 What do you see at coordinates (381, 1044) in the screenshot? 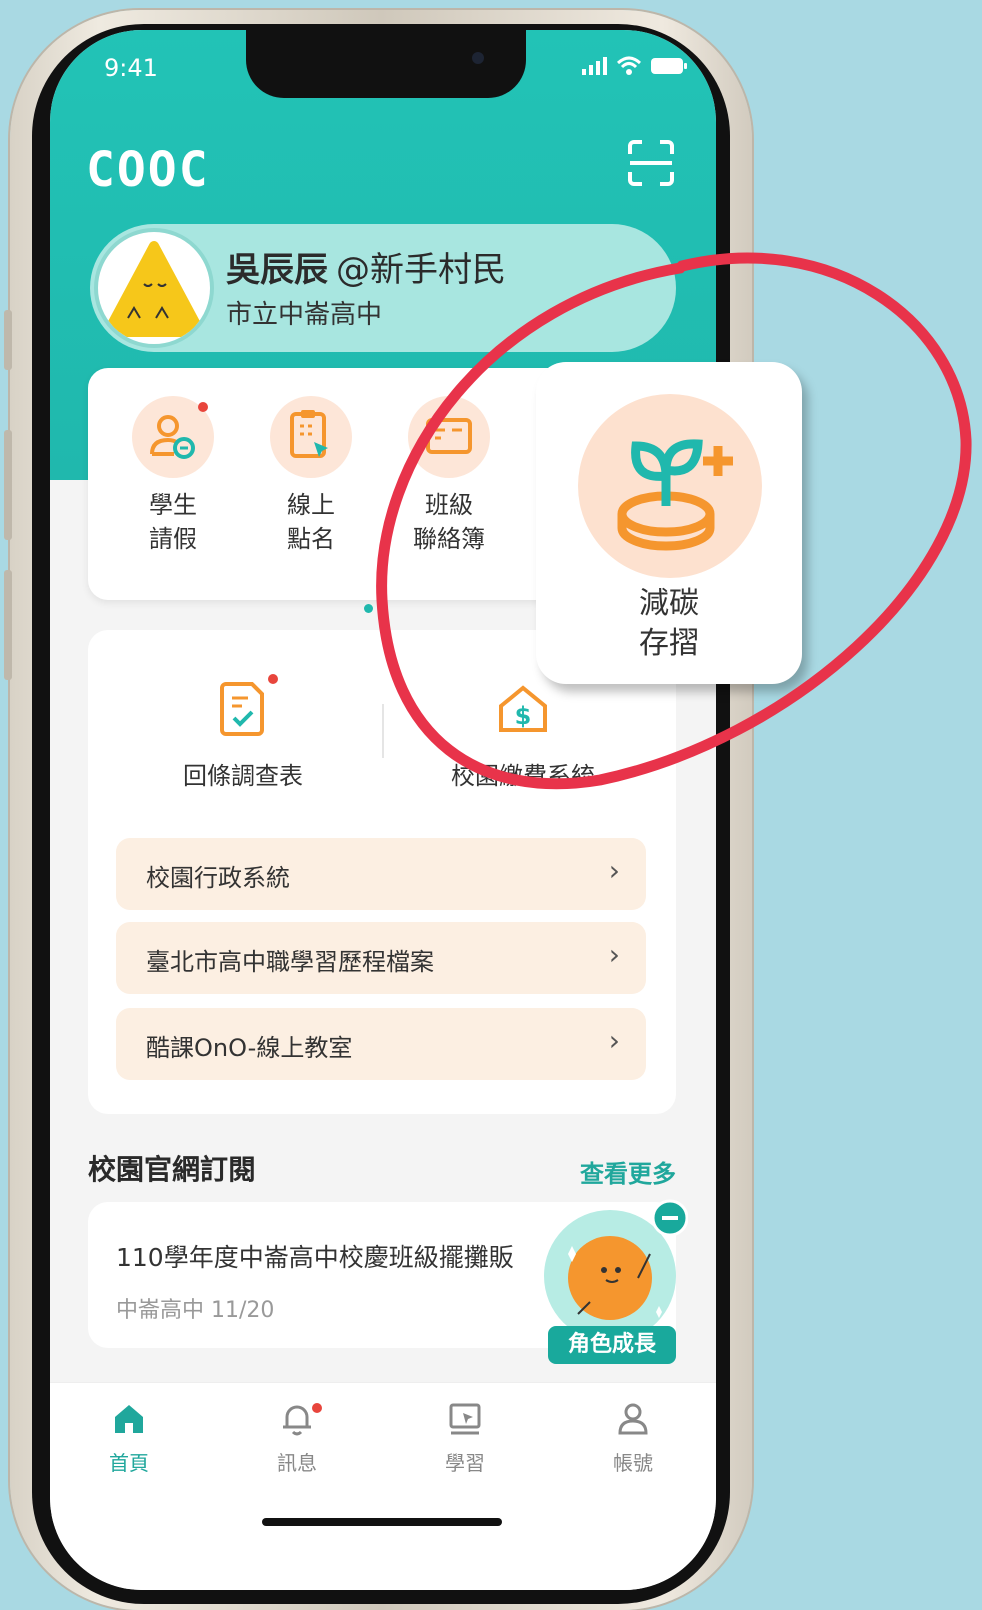
I see `link-row-online-classroom: 酷課OnO-線上教室 ›` at bounding box center [381, 1044].